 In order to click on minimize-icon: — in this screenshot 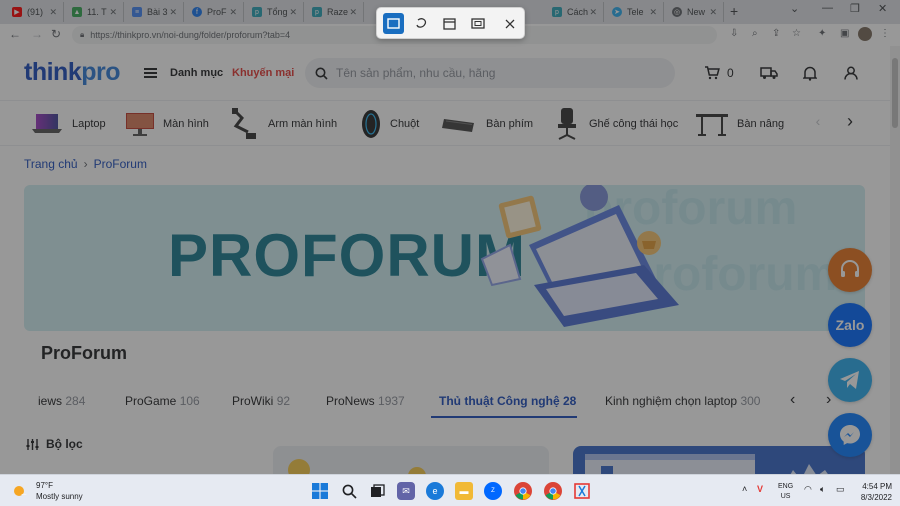, I will do `click(827, 8)`.